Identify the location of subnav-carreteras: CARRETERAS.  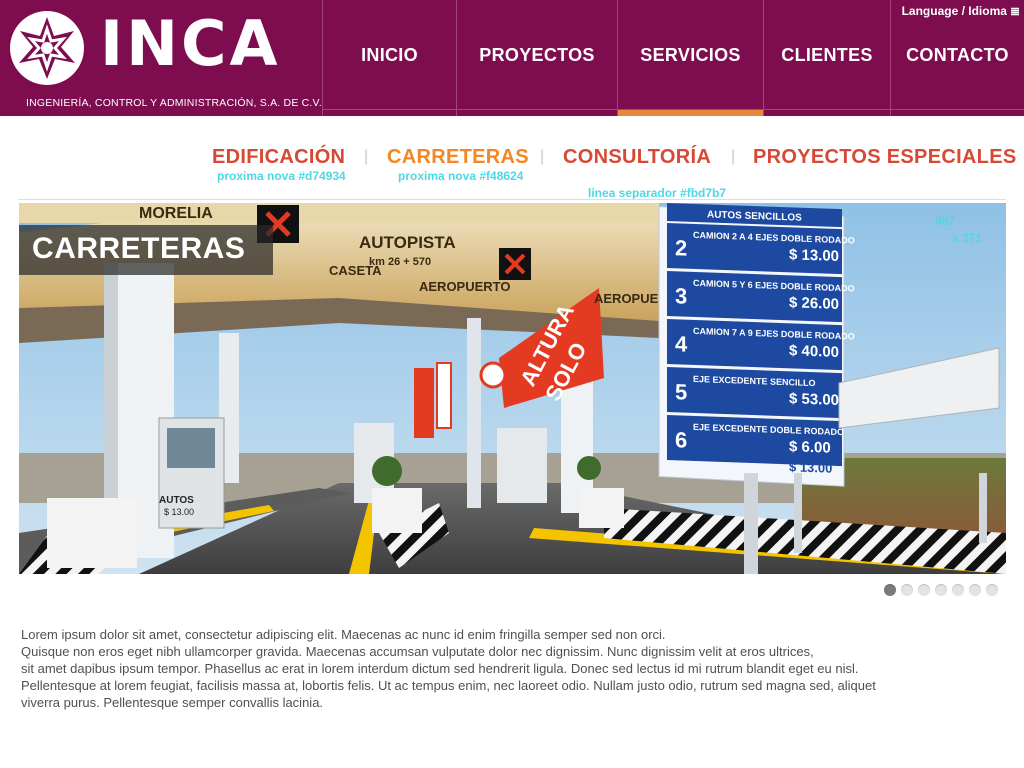
(458, 157).